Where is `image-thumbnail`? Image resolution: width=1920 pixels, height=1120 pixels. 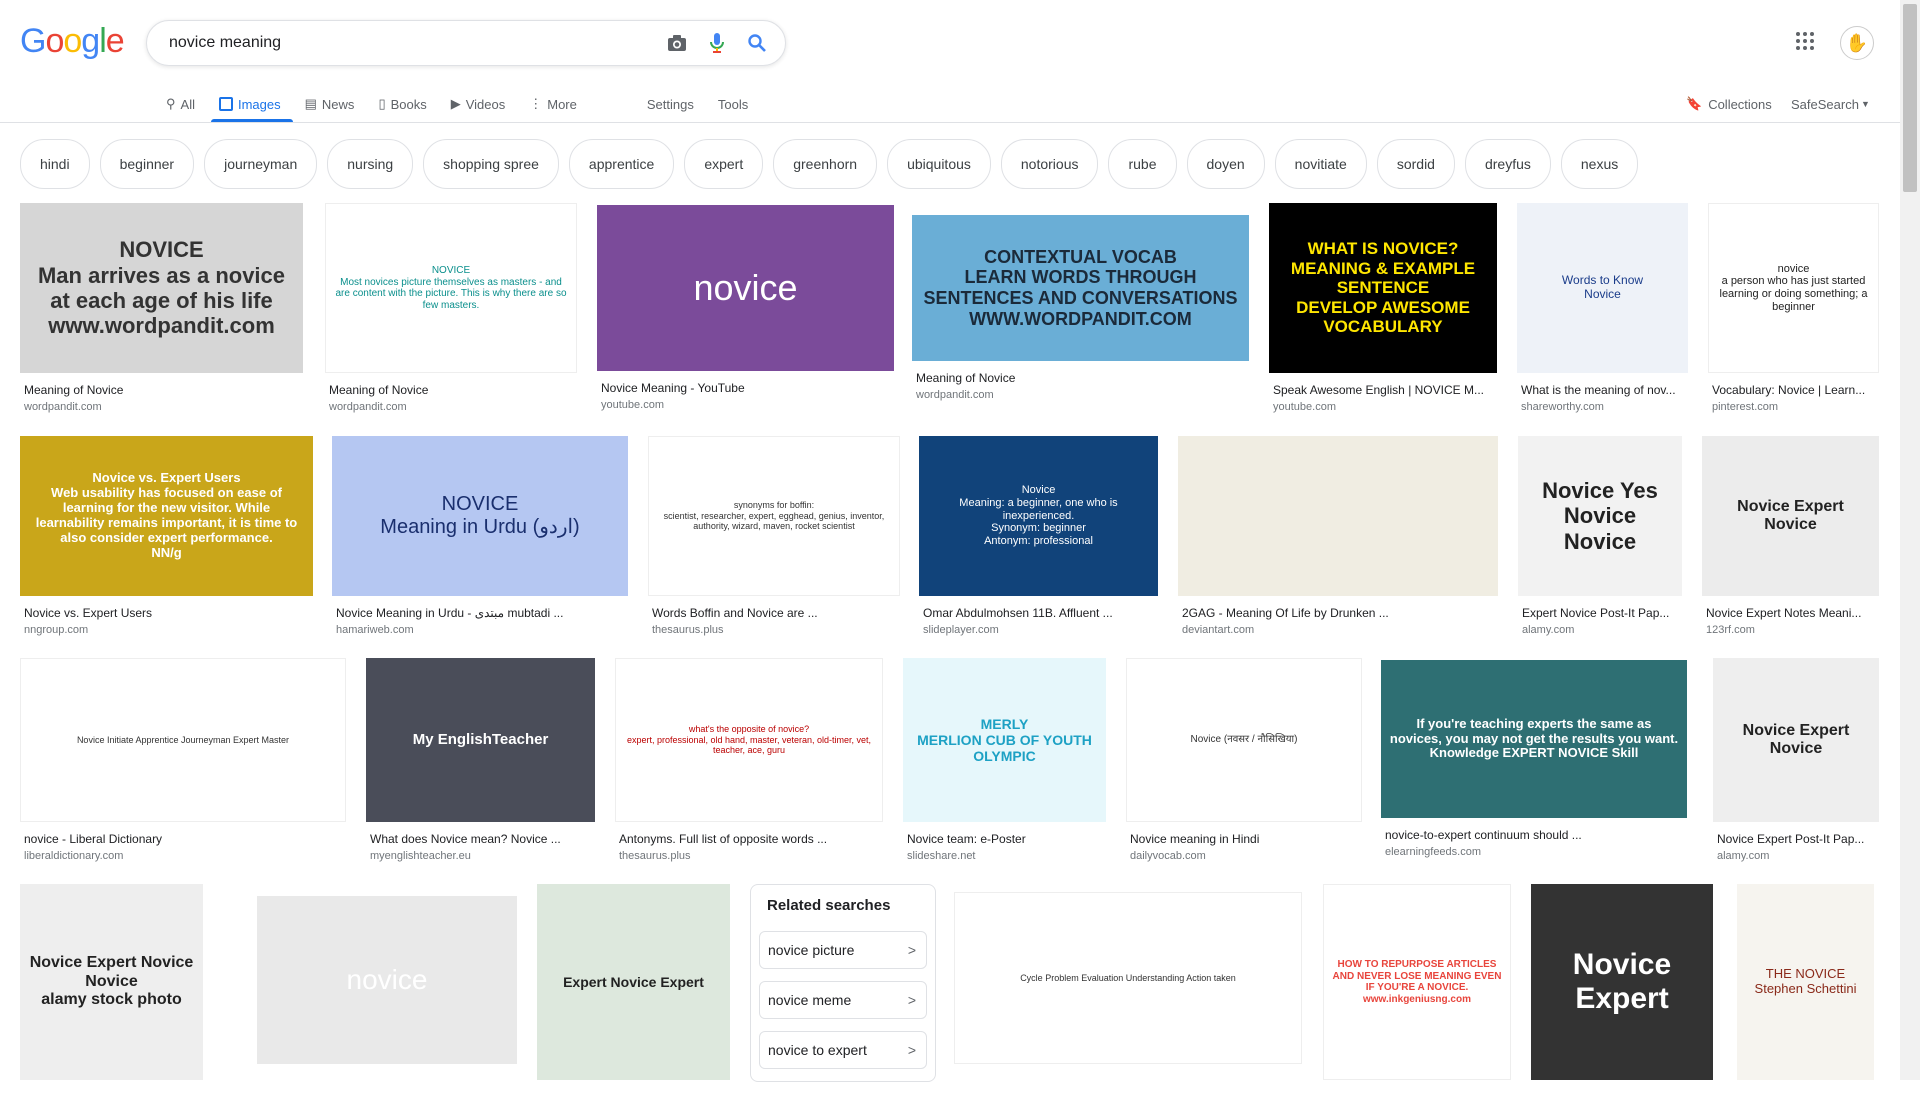 image-thumbnail is located at coordinates (1338, 516).